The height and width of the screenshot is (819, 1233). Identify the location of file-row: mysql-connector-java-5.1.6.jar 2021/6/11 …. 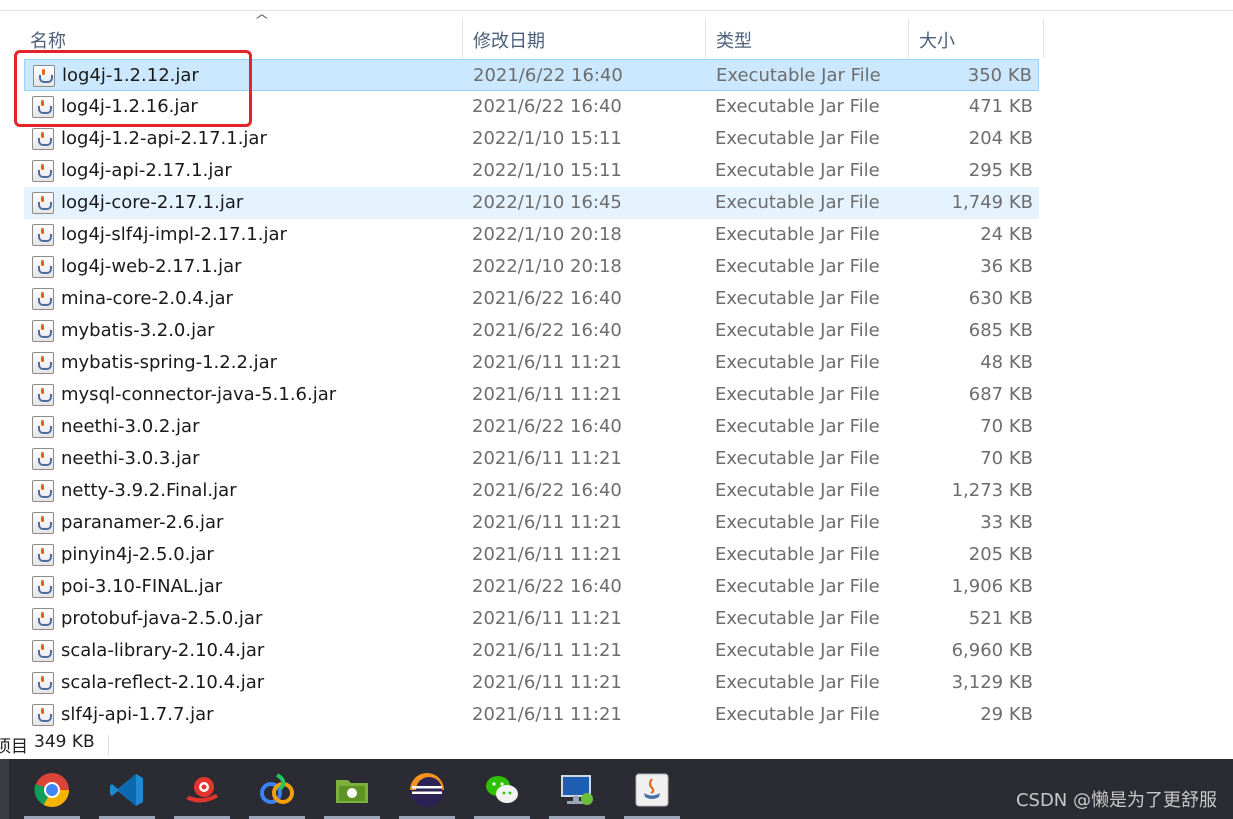
(531, 395).